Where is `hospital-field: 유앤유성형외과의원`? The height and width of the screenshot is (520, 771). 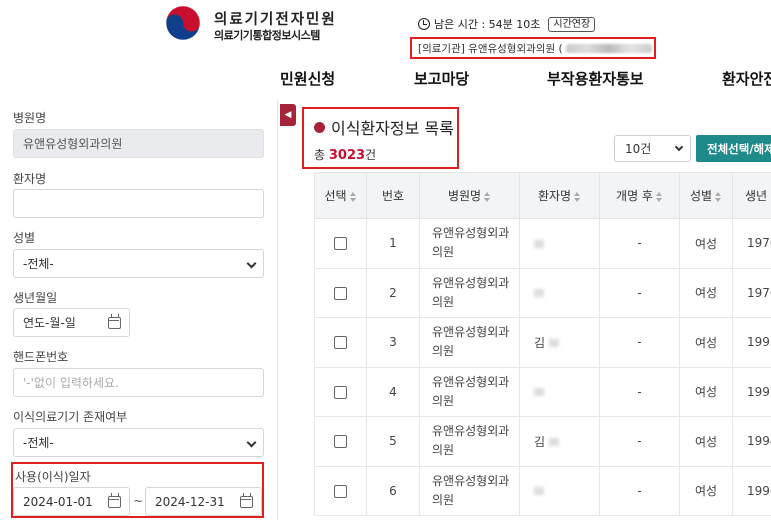
hospital-field: 유앤유성형외과의원 is located at coordinates (138, 143).